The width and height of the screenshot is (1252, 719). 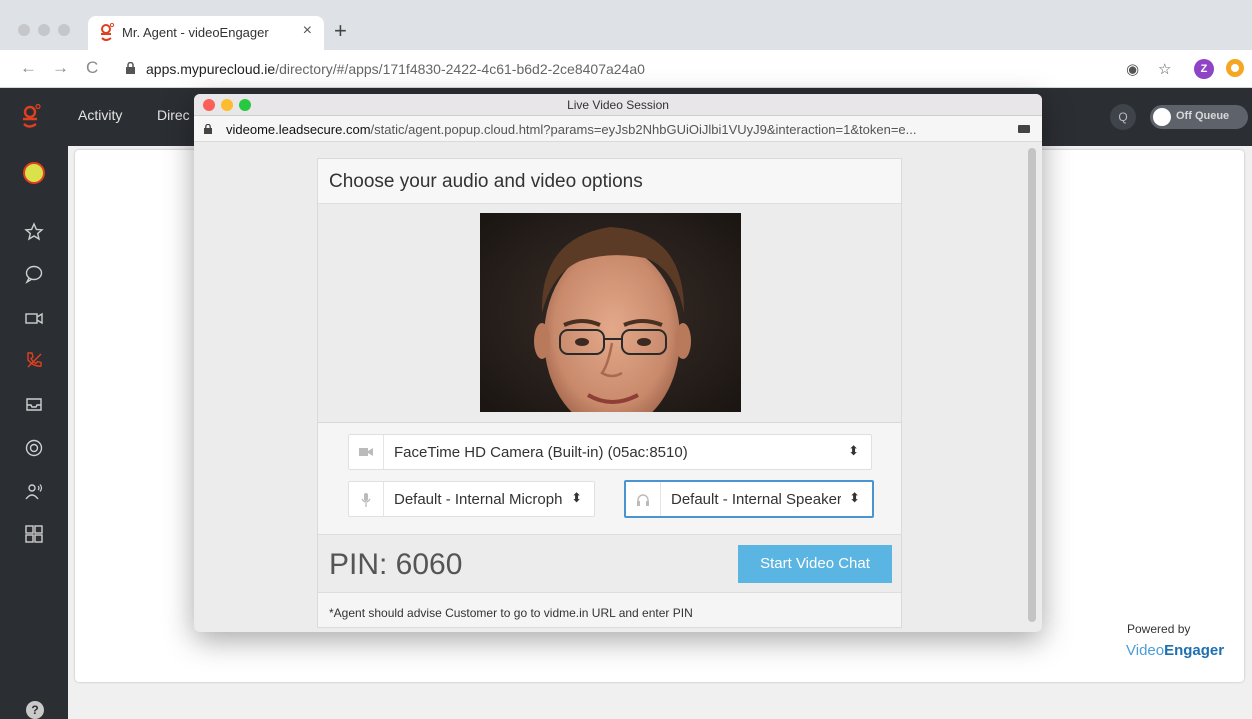 I want to click on tab-close-icon: ×, so click(x=307, y=31).